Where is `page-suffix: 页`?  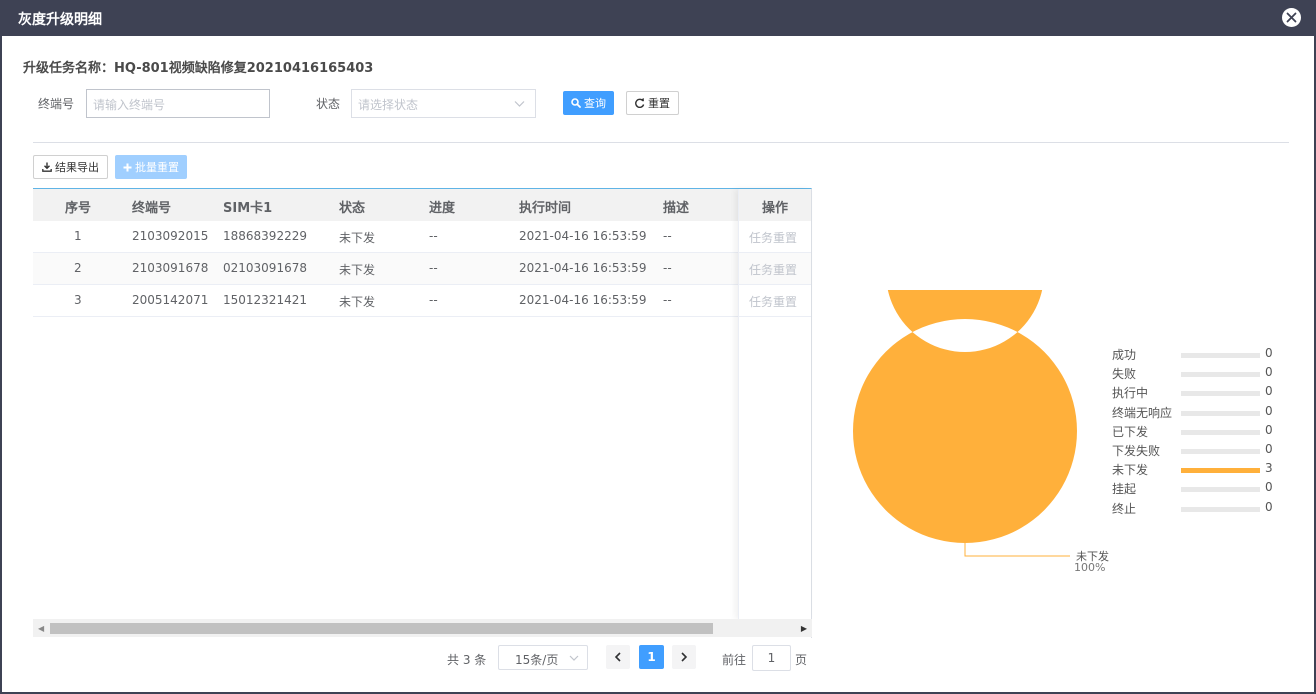 page-suffix: 页 is located at coordinates (801, 660).